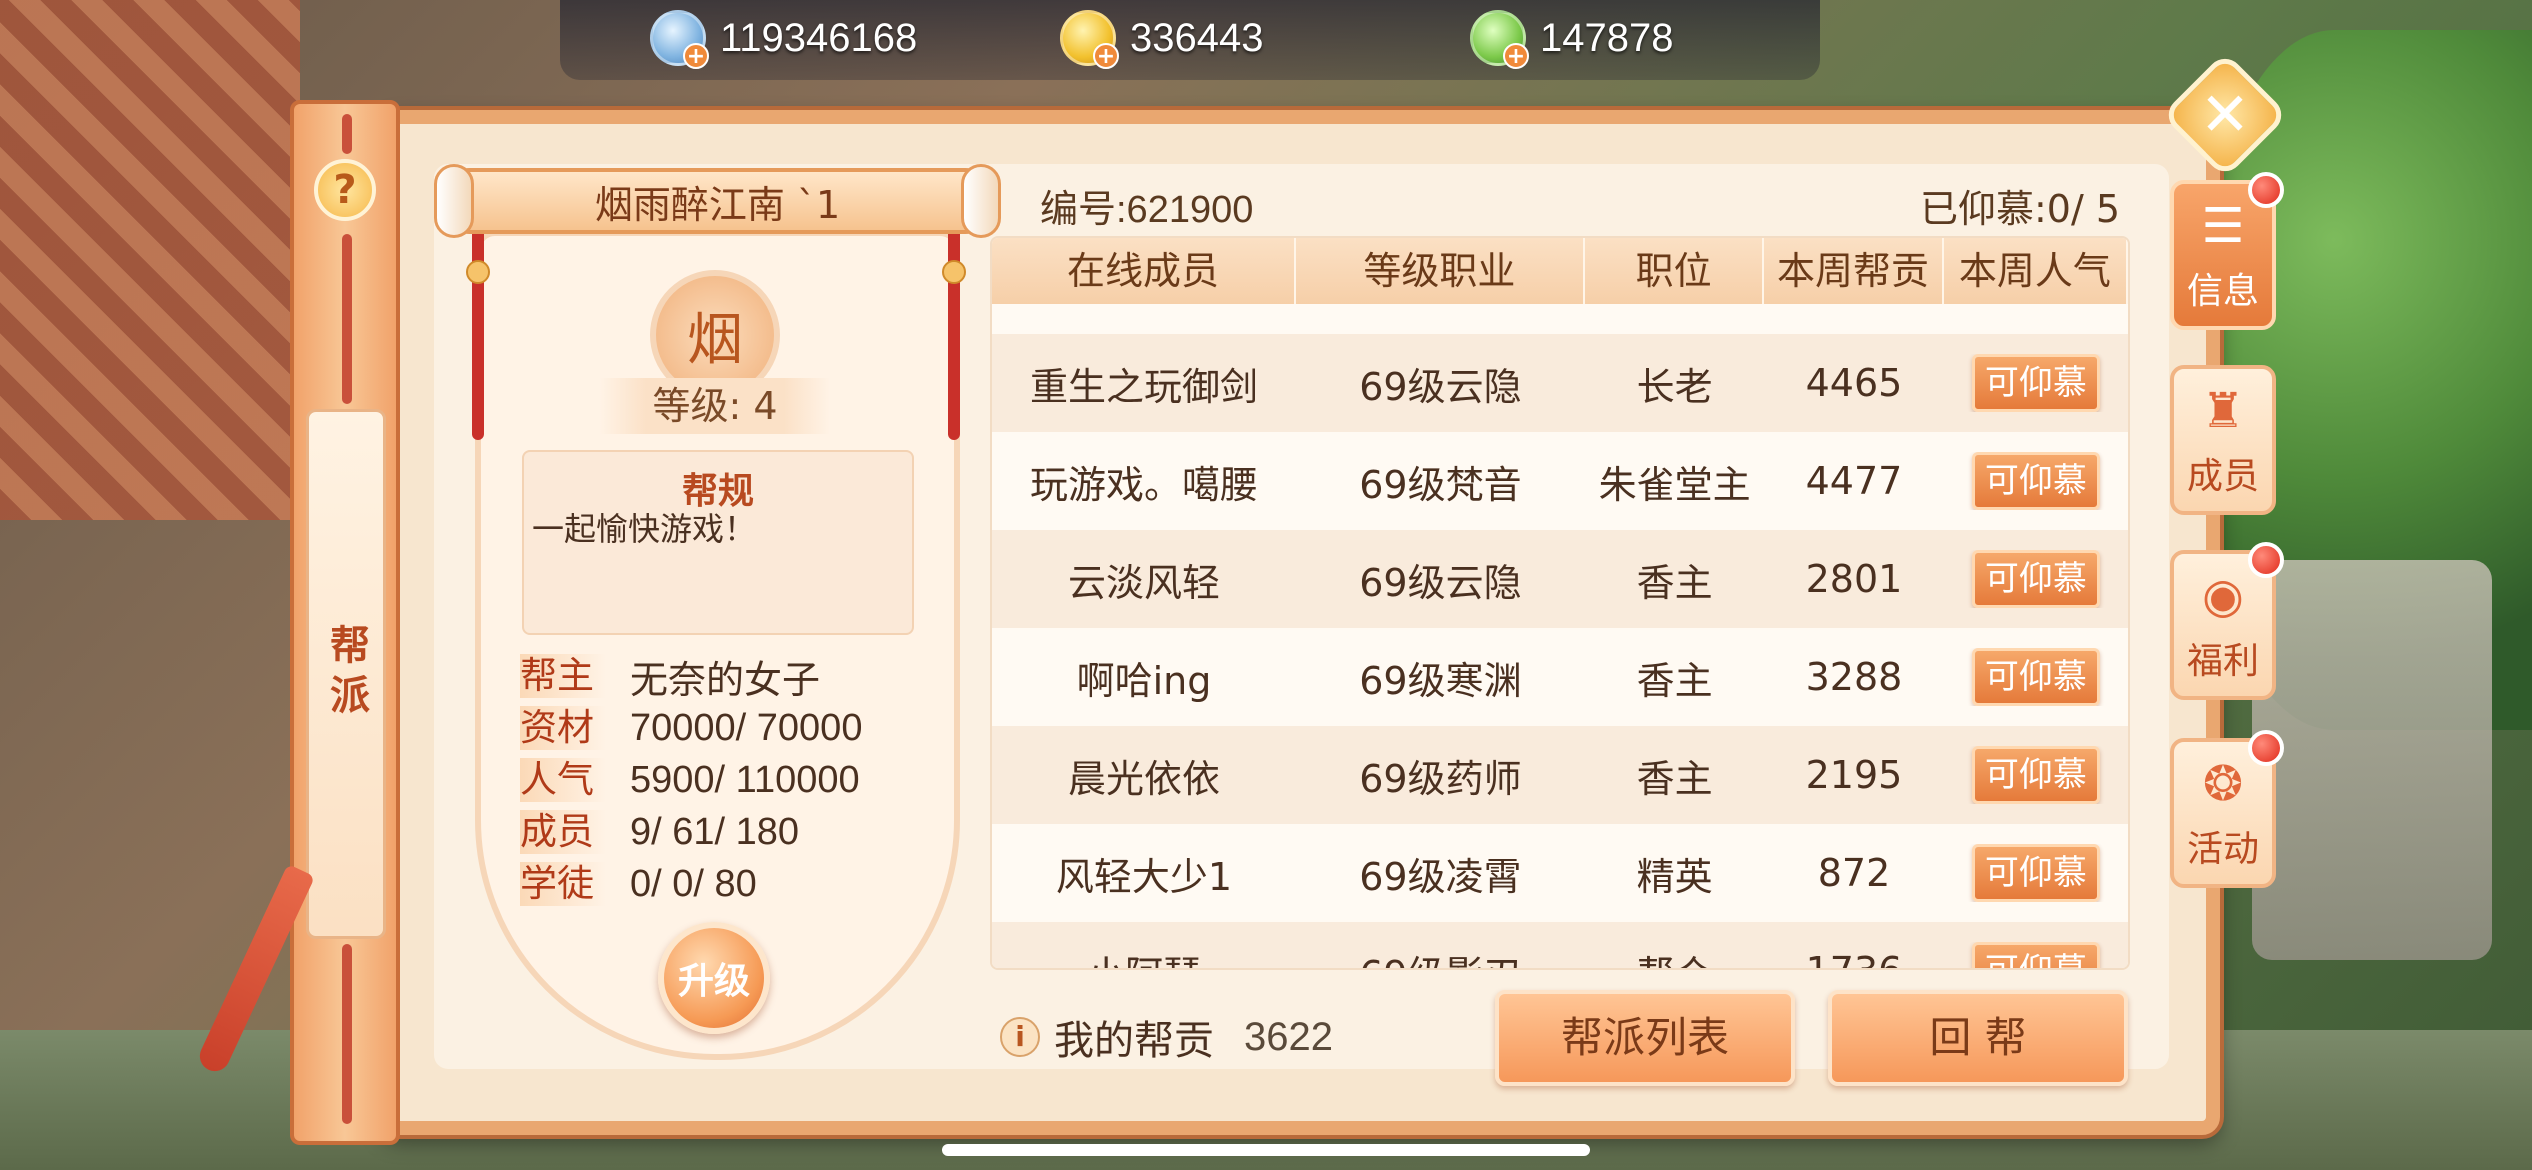 This screenshot has height=1170, width=2532. What do you see at coordinates (715, 406) in the screenshot?
I see `guild-level: 等级: 4` at bounding box center [715, 406].